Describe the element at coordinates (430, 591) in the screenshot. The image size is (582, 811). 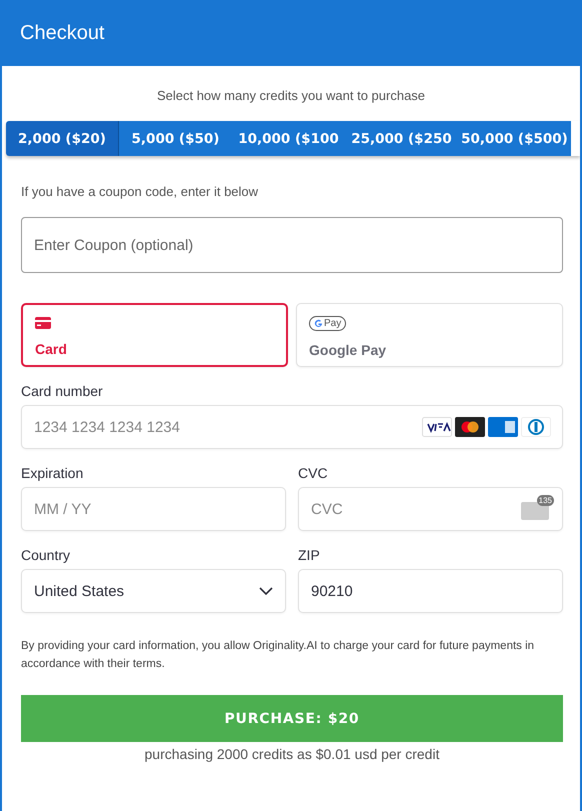
I see `zip-field: 90210` at that location.